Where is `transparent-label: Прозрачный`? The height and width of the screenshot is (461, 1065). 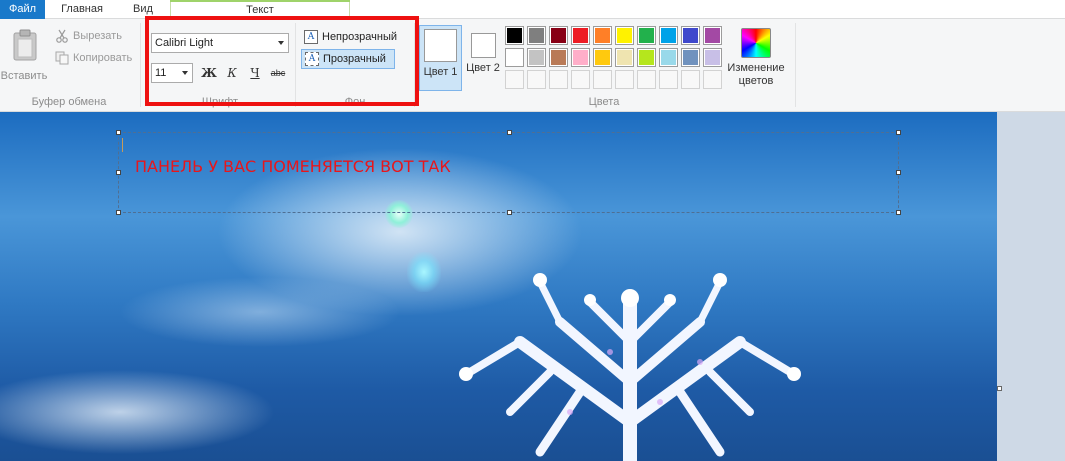
transparent-label: Прозрачный is located at coordinates (354, 59).